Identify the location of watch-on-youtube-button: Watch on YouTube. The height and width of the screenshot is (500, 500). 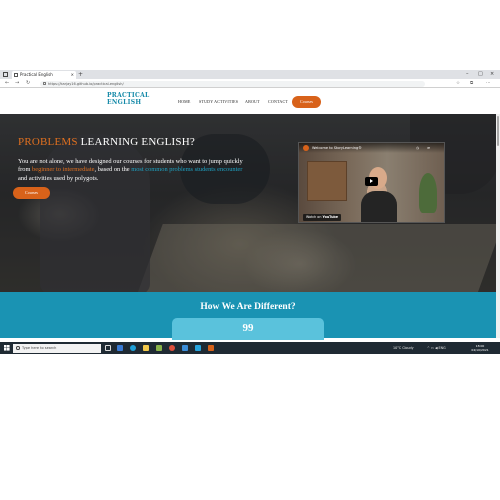
(322, 217).